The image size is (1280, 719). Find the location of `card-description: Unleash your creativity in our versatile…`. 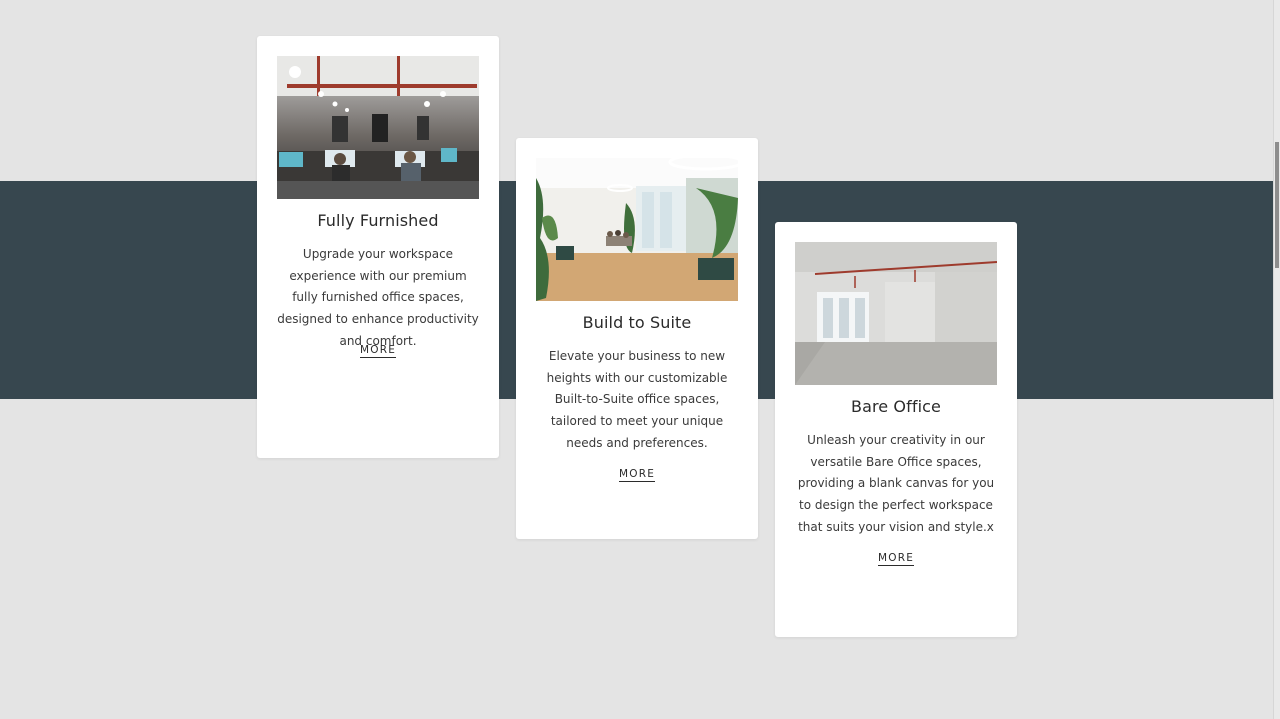

card-description: Unleash your creativity in our versatile… is located at coordinates (896, 483).